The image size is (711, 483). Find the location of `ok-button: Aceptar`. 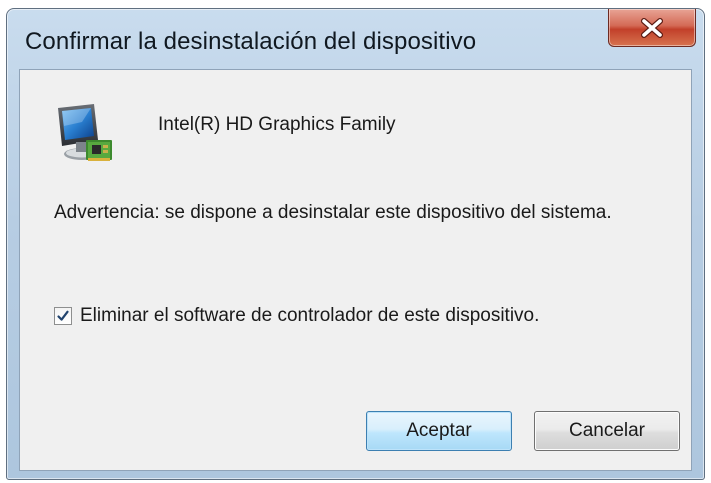

ok-button: Aceptar is located at coordinates (439, 431).